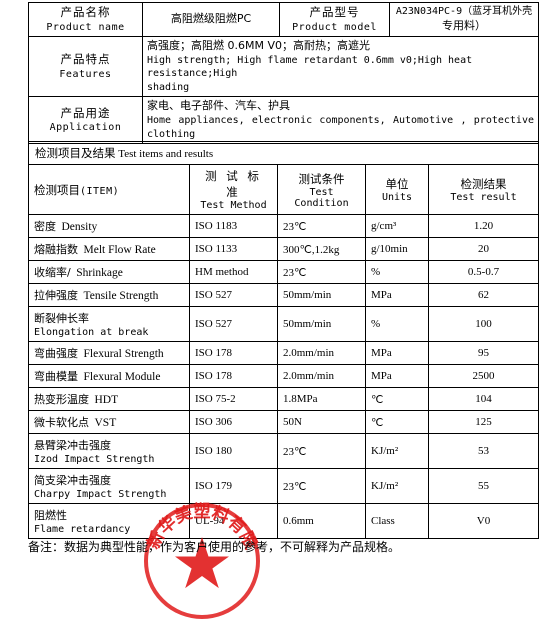 This screenshot has width=548, height=625. I want to click on cell-test-method: ISO 178, so click(233, 376).